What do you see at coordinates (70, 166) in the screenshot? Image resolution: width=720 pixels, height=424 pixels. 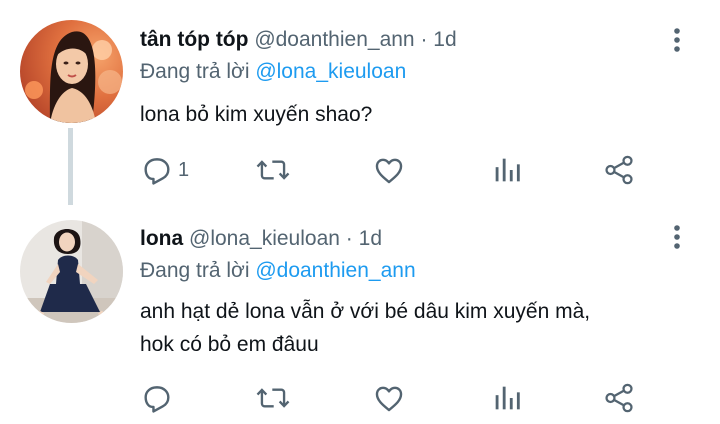 I see `thread-line` at bounding box center [70, 166].